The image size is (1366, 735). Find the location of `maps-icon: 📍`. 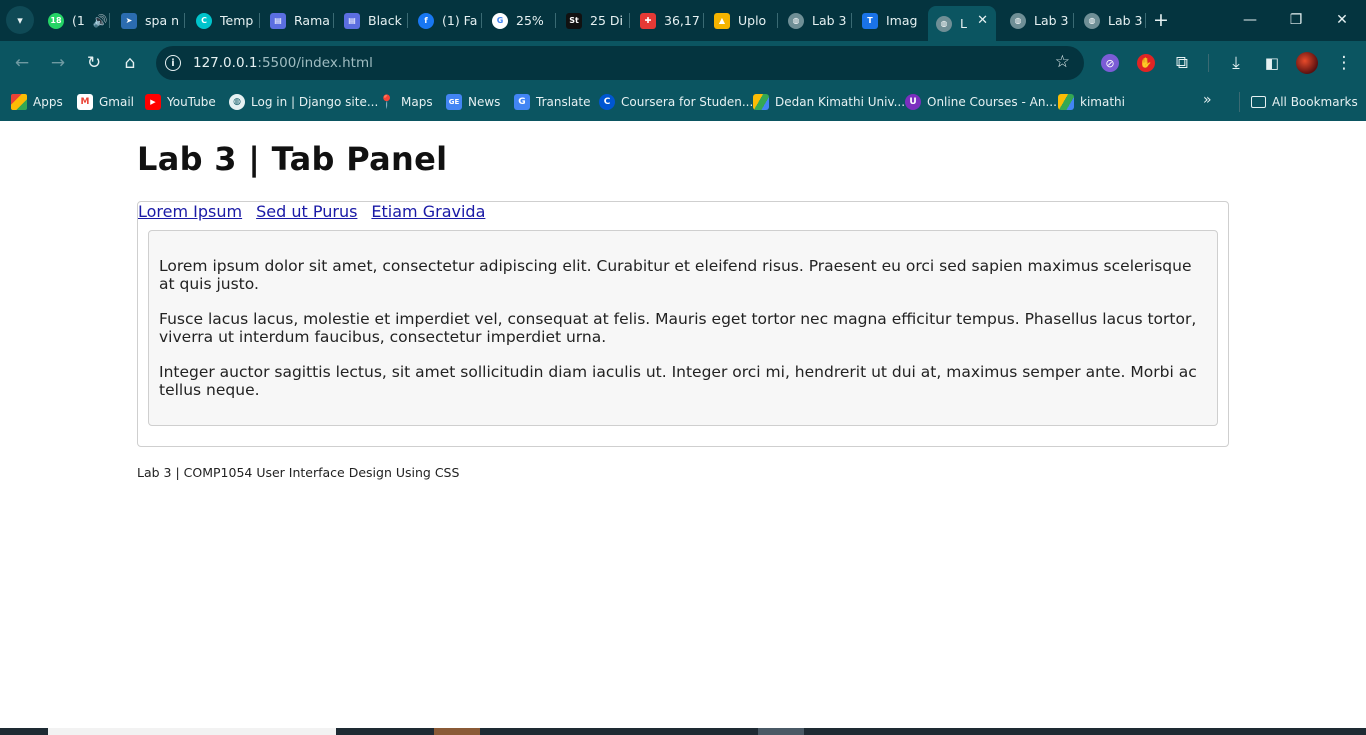

maps-icon: 📍 is located at coordinates (387, 102).